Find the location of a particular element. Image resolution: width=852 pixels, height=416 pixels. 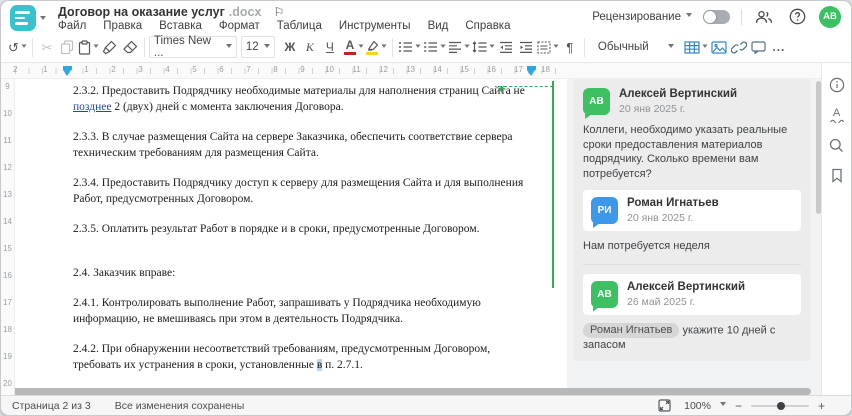

paragraph-style-select: Обычный is located at coordinates (636, 47).